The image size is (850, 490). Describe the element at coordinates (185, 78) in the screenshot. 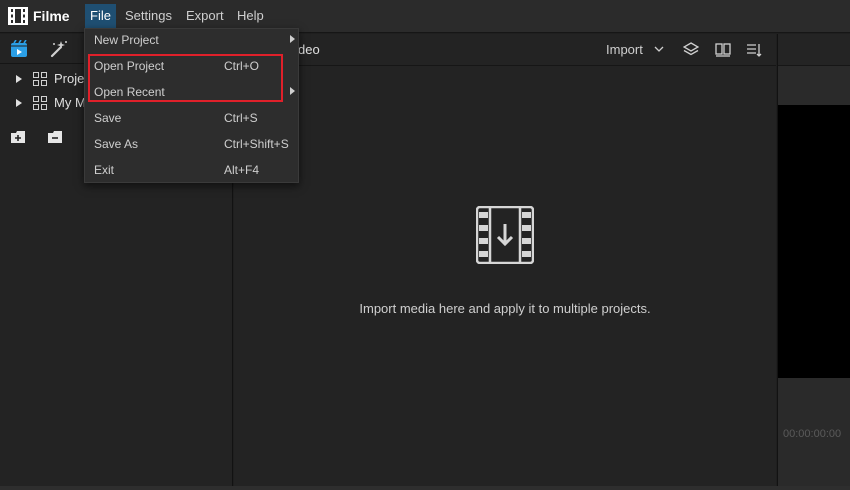

I see `annotation-highlight` at that location.